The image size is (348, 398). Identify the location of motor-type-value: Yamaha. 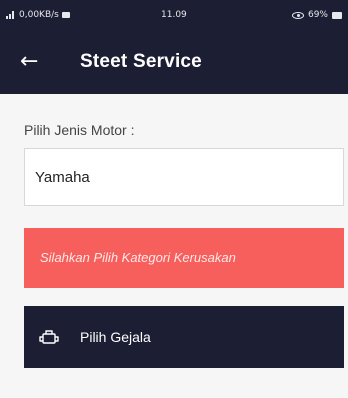
(62, 177).